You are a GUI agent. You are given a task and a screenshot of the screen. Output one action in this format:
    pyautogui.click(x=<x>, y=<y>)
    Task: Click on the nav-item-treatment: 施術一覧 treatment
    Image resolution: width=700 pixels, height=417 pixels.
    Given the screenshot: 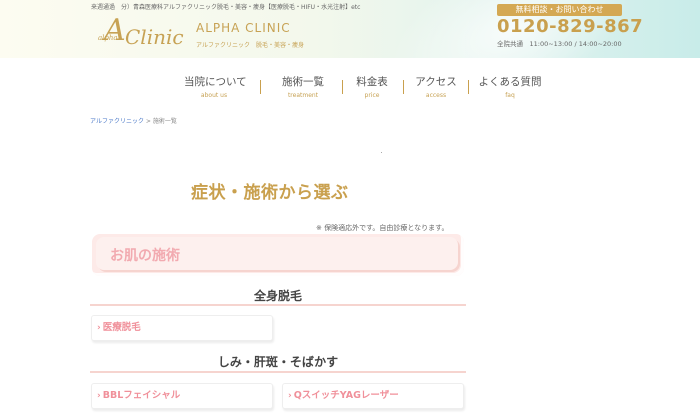 What is the action you would take?
    pyautogui.click(x=303, y=88)
    